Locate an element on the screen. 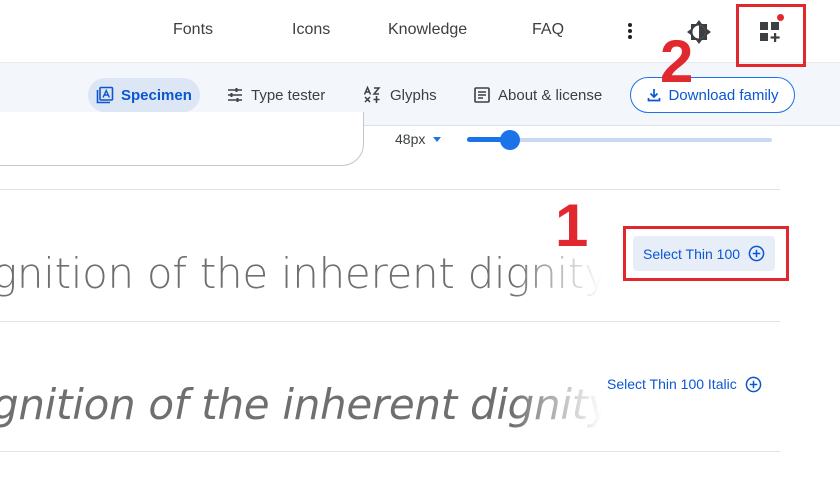 The height and width of the screenshot is (500, 840). annotation-step-1: 1 is located at coordinates (572, 225).